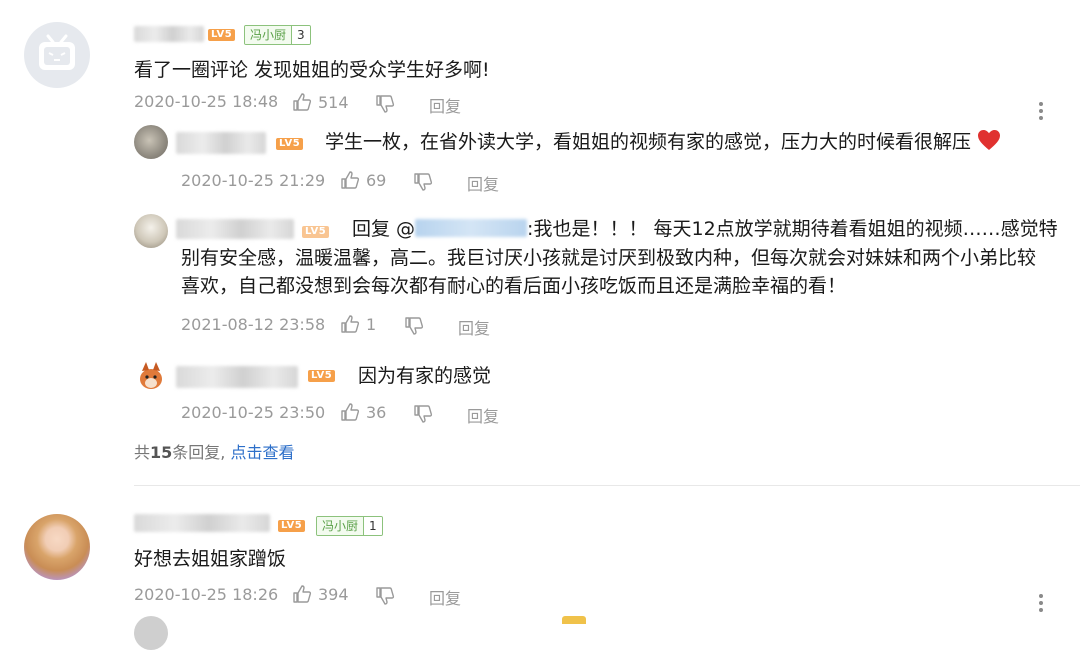  Describe the element at coordinates (425, 376) in the screenshot. I see `reply-text: 因为有家的感觉` at that location.